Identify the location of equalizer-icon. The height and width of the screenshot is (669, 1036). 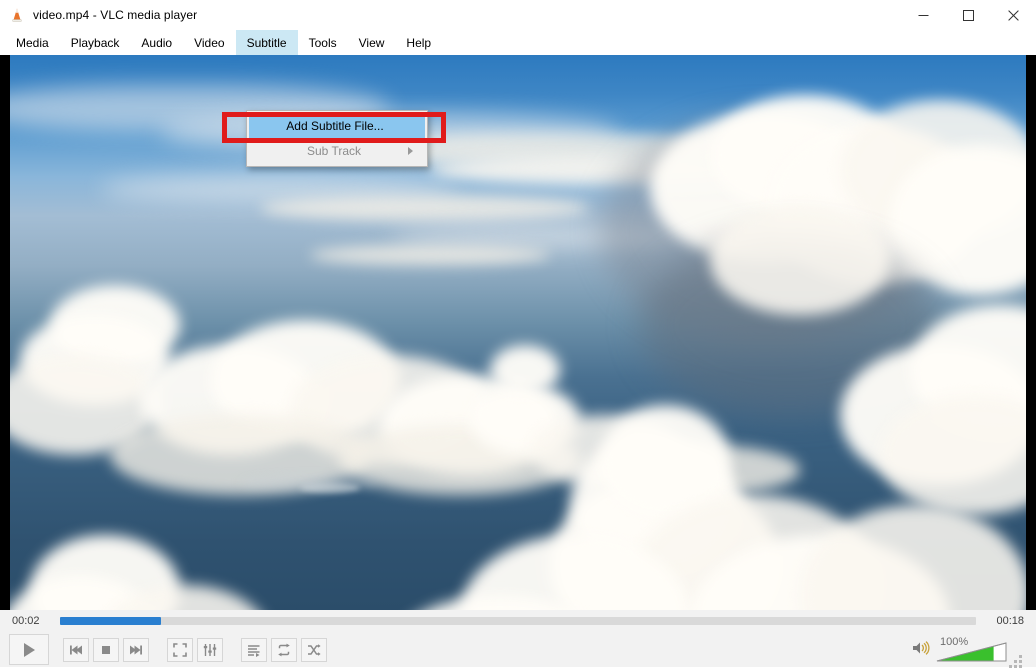
(210, 649).